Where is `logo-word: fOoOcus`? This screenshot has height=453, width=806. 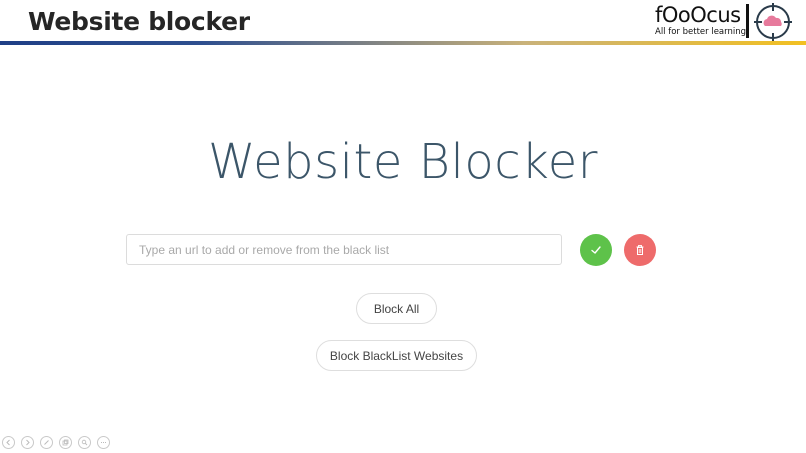 logo-word: fOoOcus is located at coordinates (698, 15).